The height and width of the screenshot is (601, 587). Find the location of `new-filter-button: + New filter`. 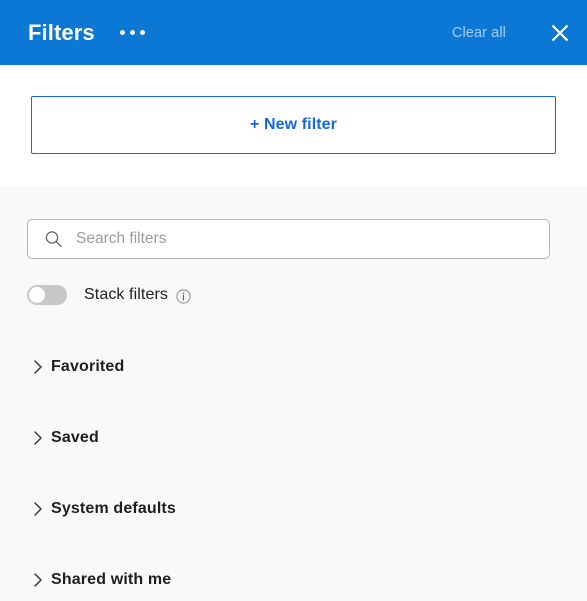

new-filter-button: + New filter is located at coordinates (293, 125).